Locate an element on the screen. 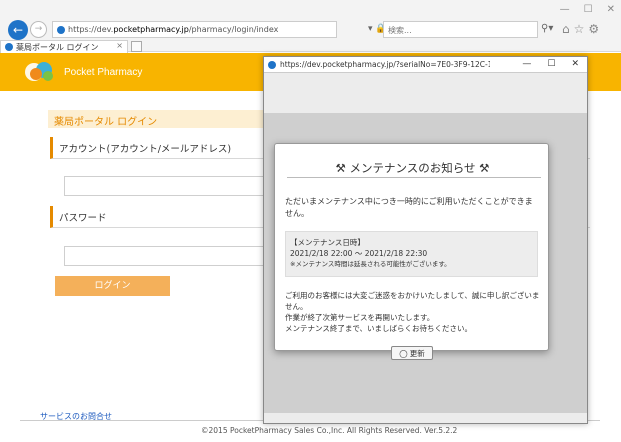 The height and width of the screenshot is (442, 621). apology-line-2: 作業が終了次第サービスを再開いたします。 is located at coordinates (360, 317).